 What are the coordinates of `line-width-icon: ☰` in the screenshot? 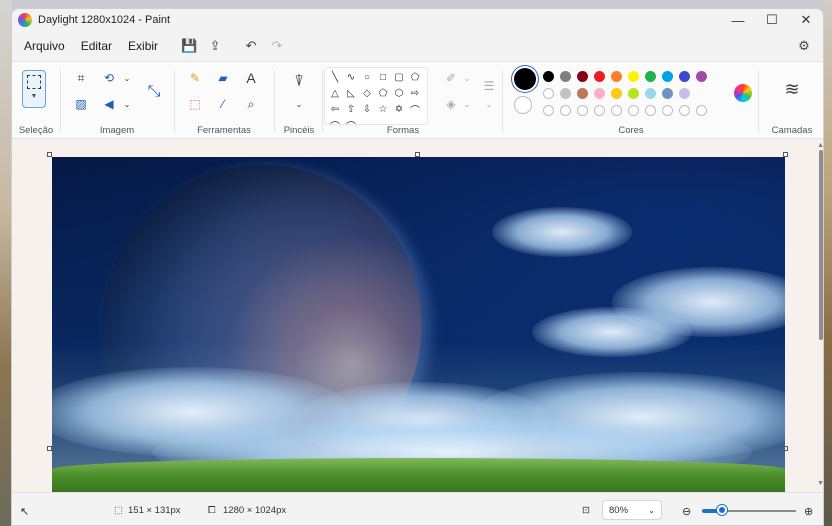 It's located at (489, 86).